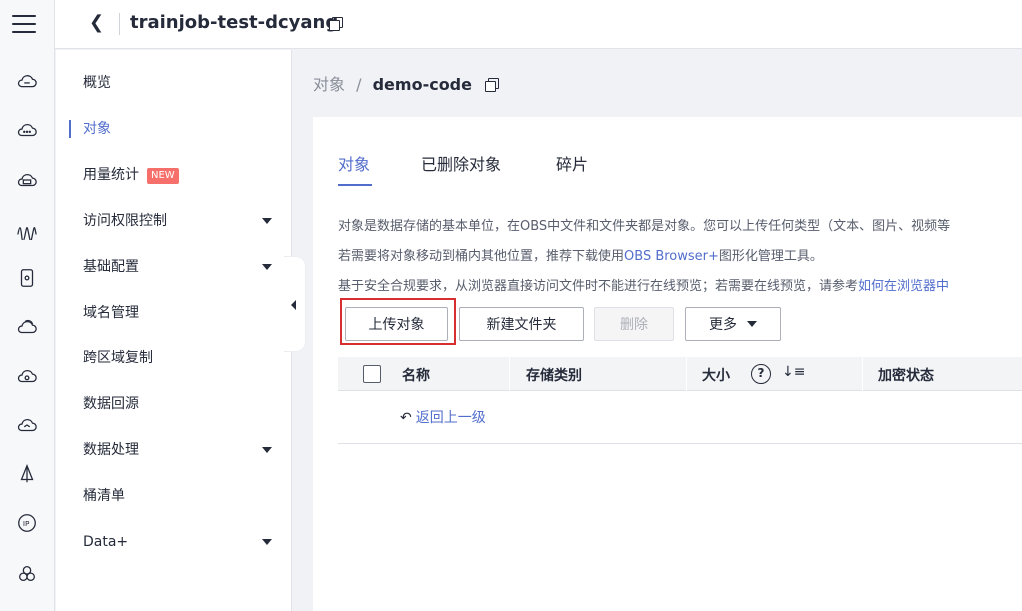  What do you see at coordinates (554, 375) in the screenshot?
I see `column-storage-class: 存储类别` at bounding box center [554, 375].